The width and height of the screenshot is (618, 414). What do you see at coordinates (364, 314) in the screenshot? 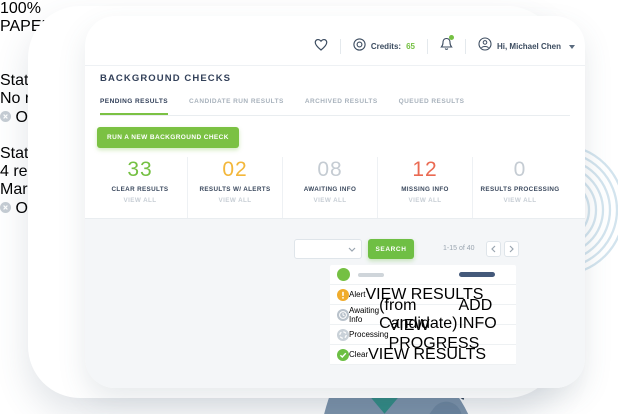
I see `row-label: Awaiting Info` at bounding box center [364, 314].